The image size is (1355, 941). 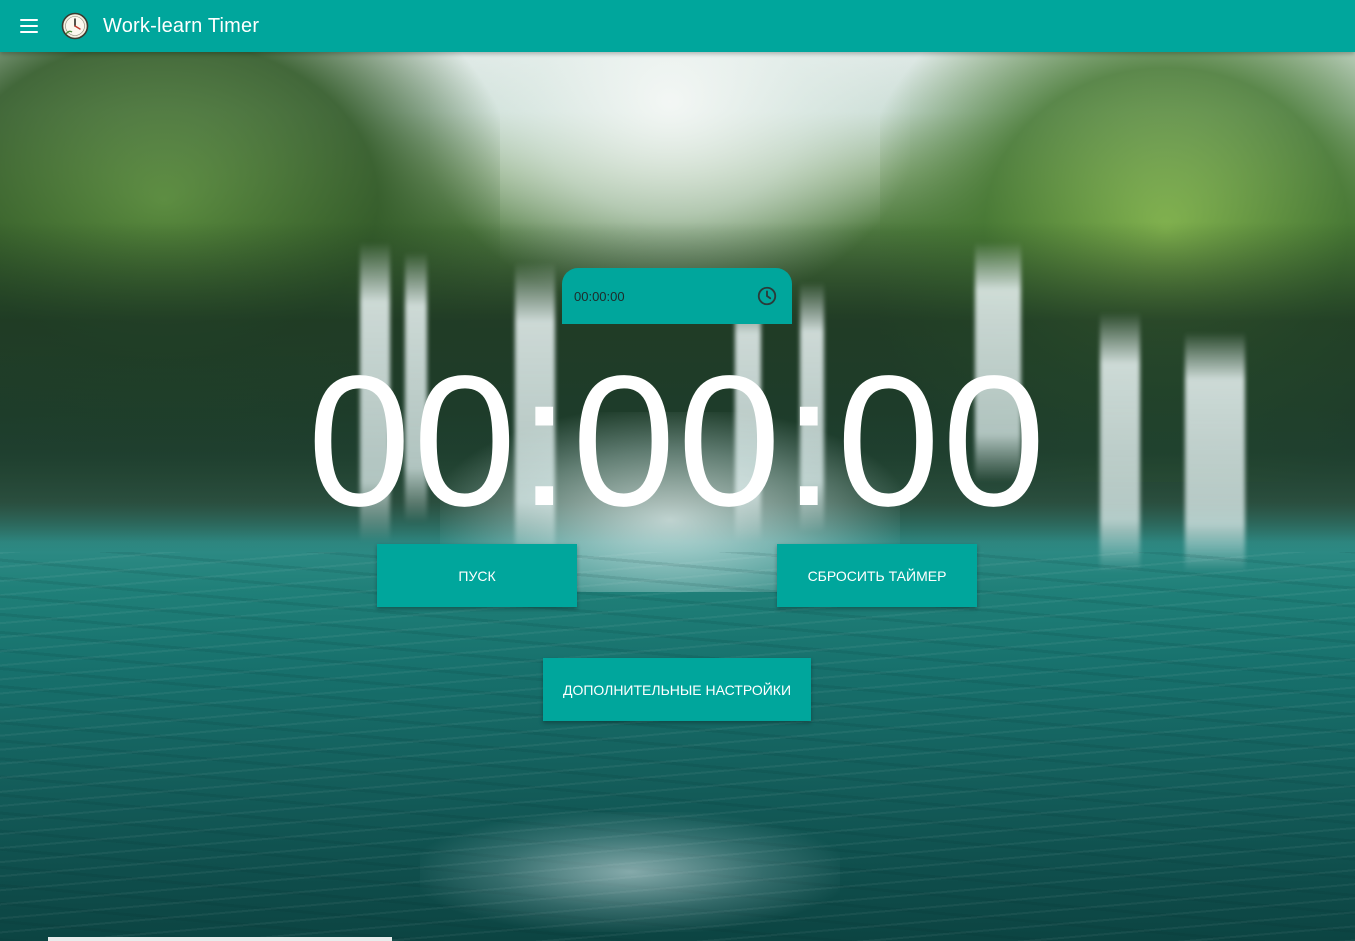 What do you see at coordinates (477, 575) in the screenshot?
I see `start-button: ПУСК` at bounding box center [477, 575].